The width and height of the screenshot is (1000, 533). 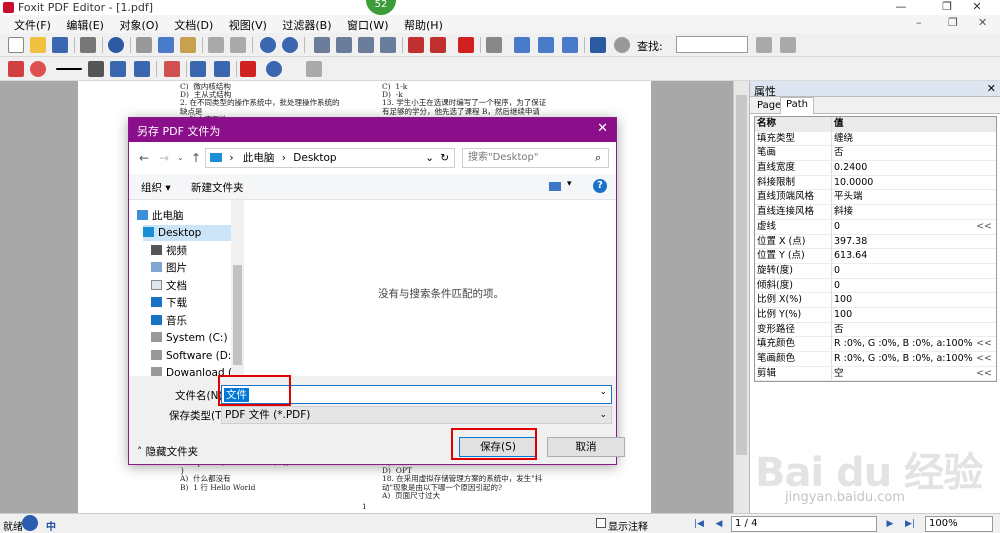 What do you see at coordinates (198, 69) in the screenshot?
I see `crop-icon` at bounding box center [198, 69].